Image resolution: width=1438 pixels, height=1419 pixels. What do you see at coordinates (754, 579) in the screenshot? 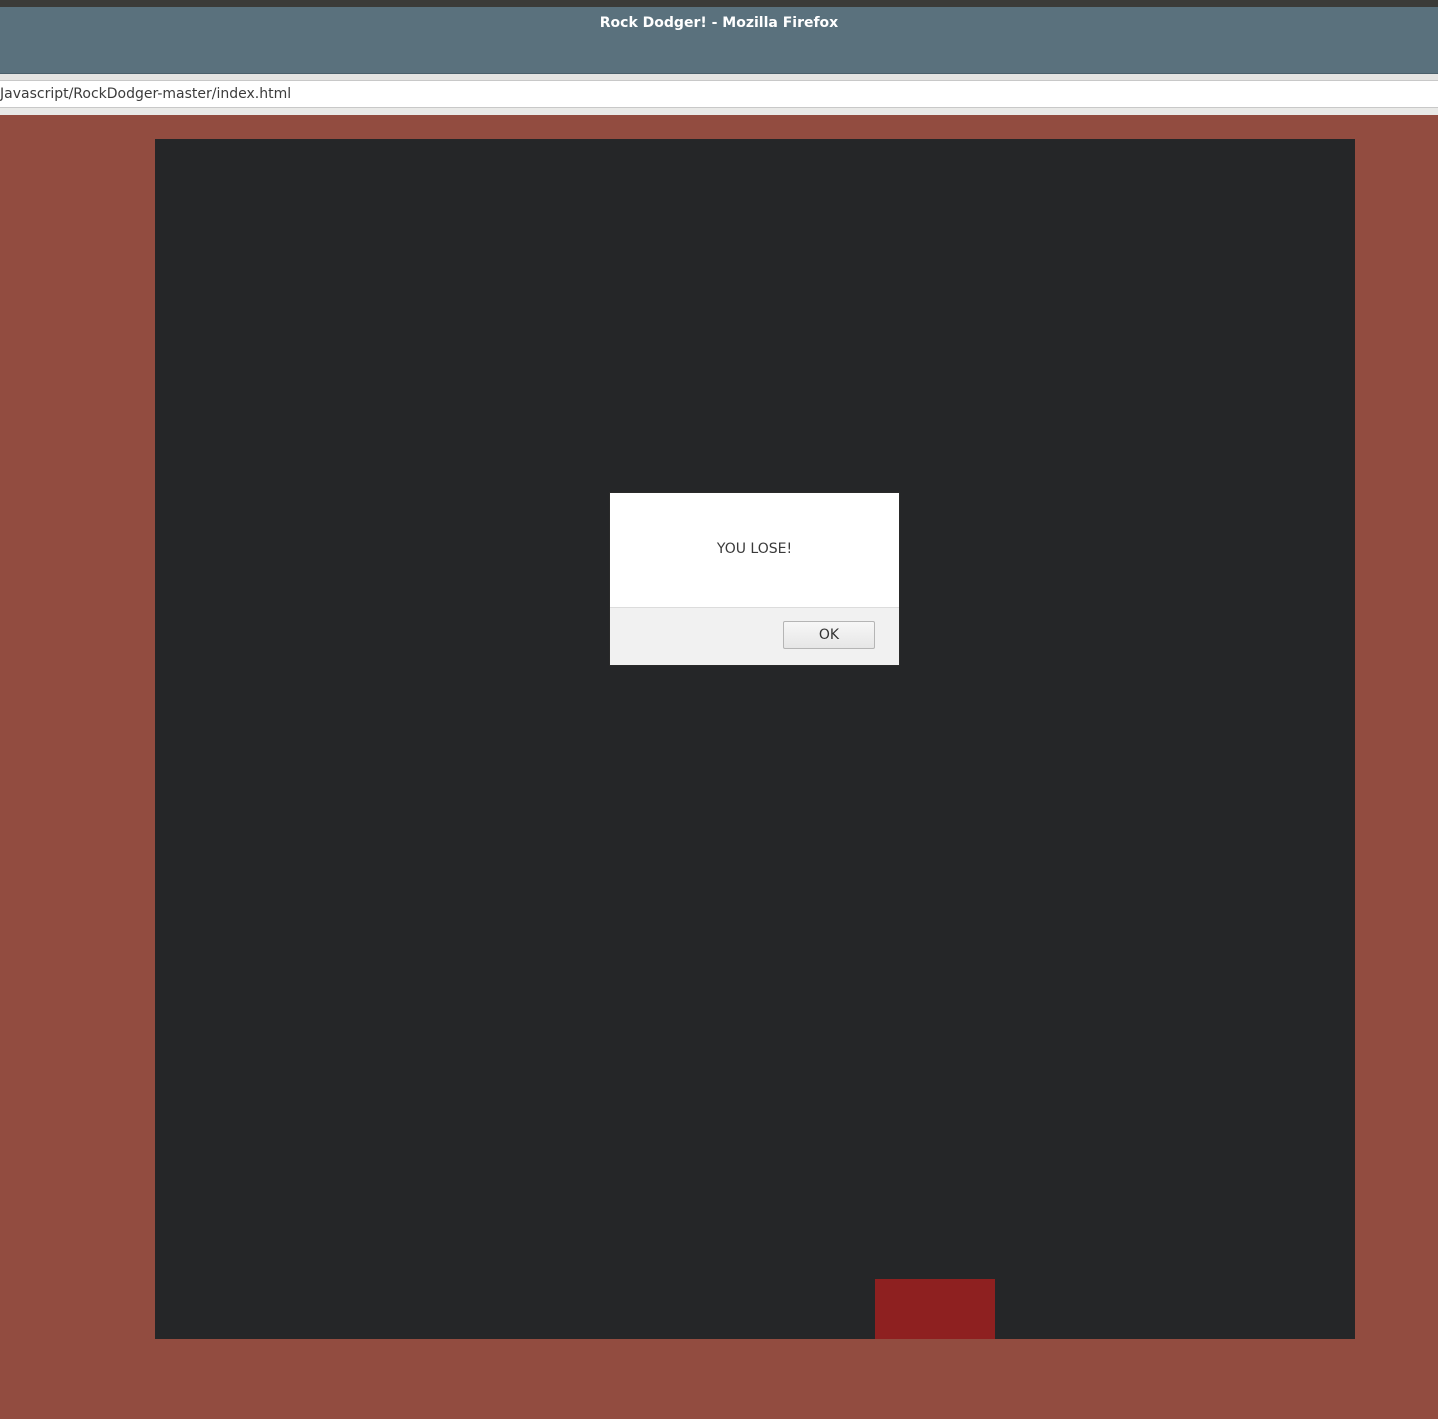
I see `alert-dialog: YOU LOSE! OK` at bounding box center [754, 579].